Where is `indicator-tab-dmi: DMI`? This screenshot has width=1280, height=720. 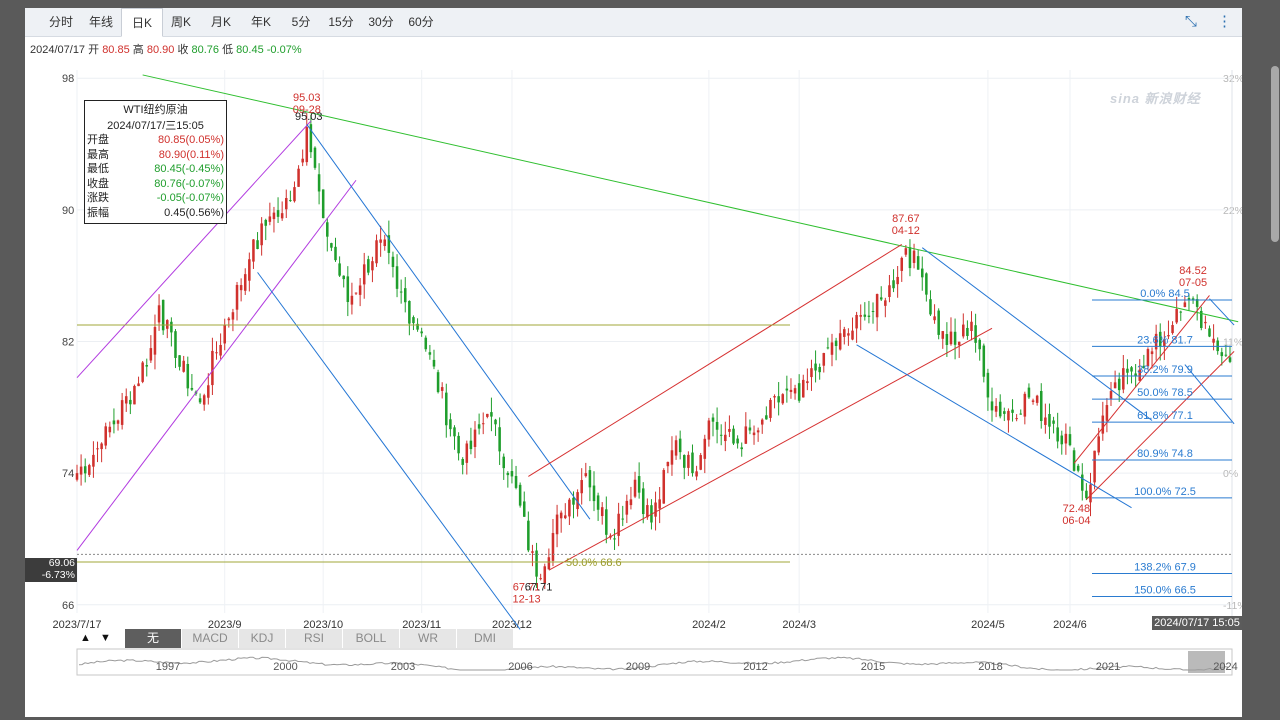
indicator-tab-dmi: DMI is located at coordinates (485, 638).